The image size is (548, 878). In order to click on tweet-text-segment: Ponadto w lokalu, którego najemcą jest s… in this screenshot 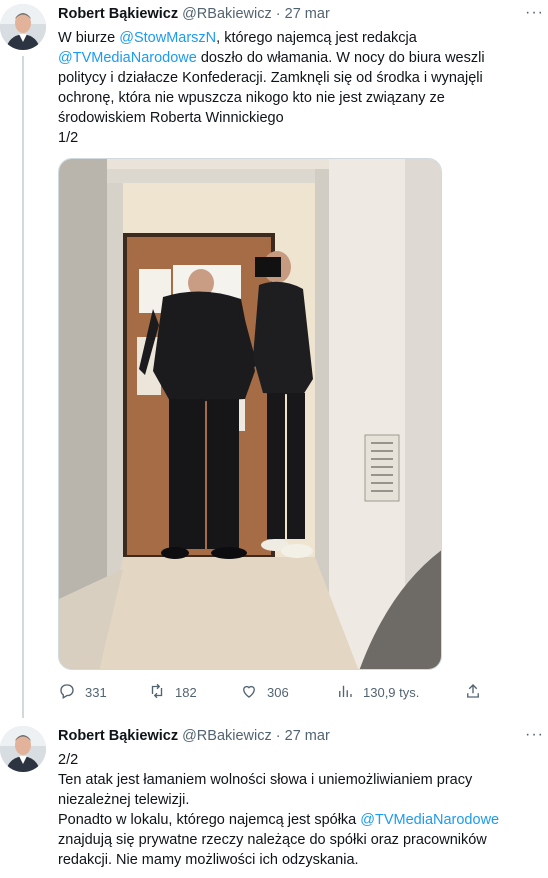, I will do `click(209, 820)`.